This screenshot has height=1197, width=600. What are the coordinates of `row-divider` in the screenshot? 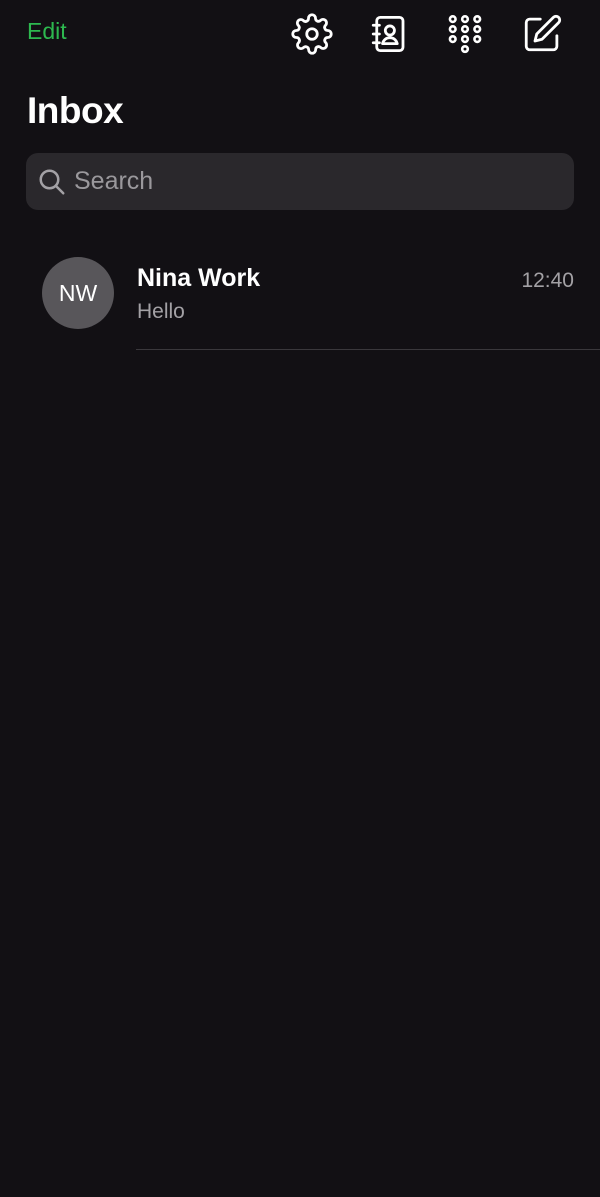 It's located at (368, 349).